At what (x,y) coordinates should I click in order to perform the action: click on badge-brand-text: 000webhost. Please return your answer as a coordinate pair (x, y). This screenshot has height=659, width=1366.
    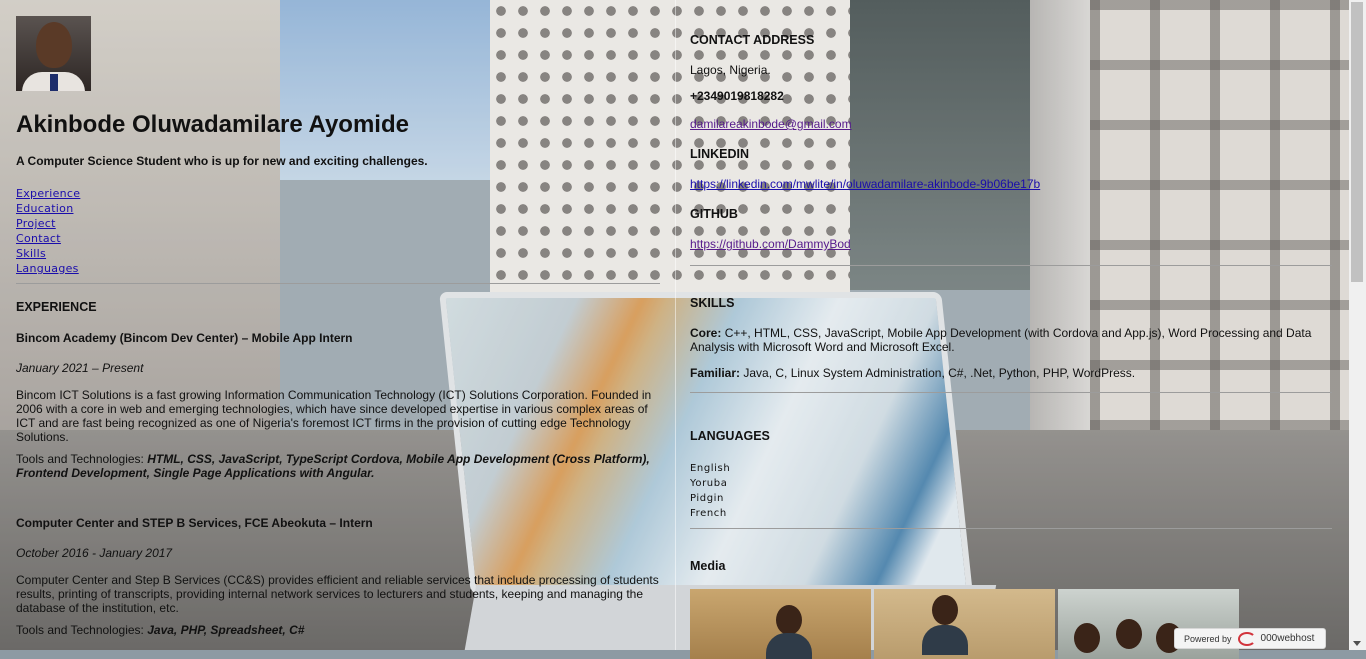
    Looking at the image, I should click on (1287, 638).